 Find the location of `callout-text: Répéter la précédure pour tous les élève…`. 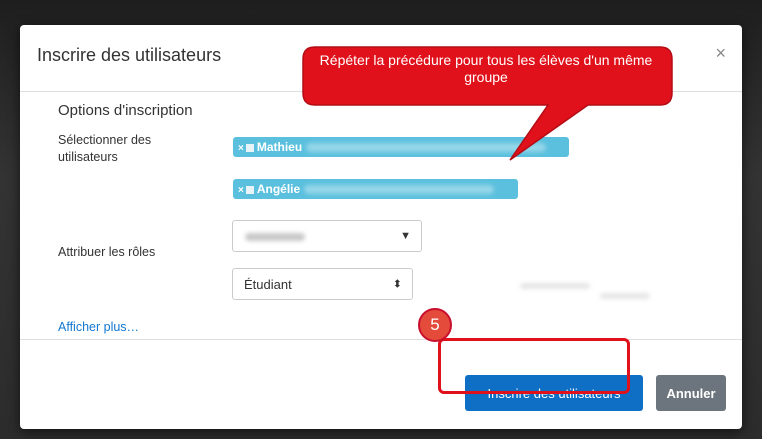

callout-text: Répéter la précédure pour tous les élève… is located at coordinates (486, 68).